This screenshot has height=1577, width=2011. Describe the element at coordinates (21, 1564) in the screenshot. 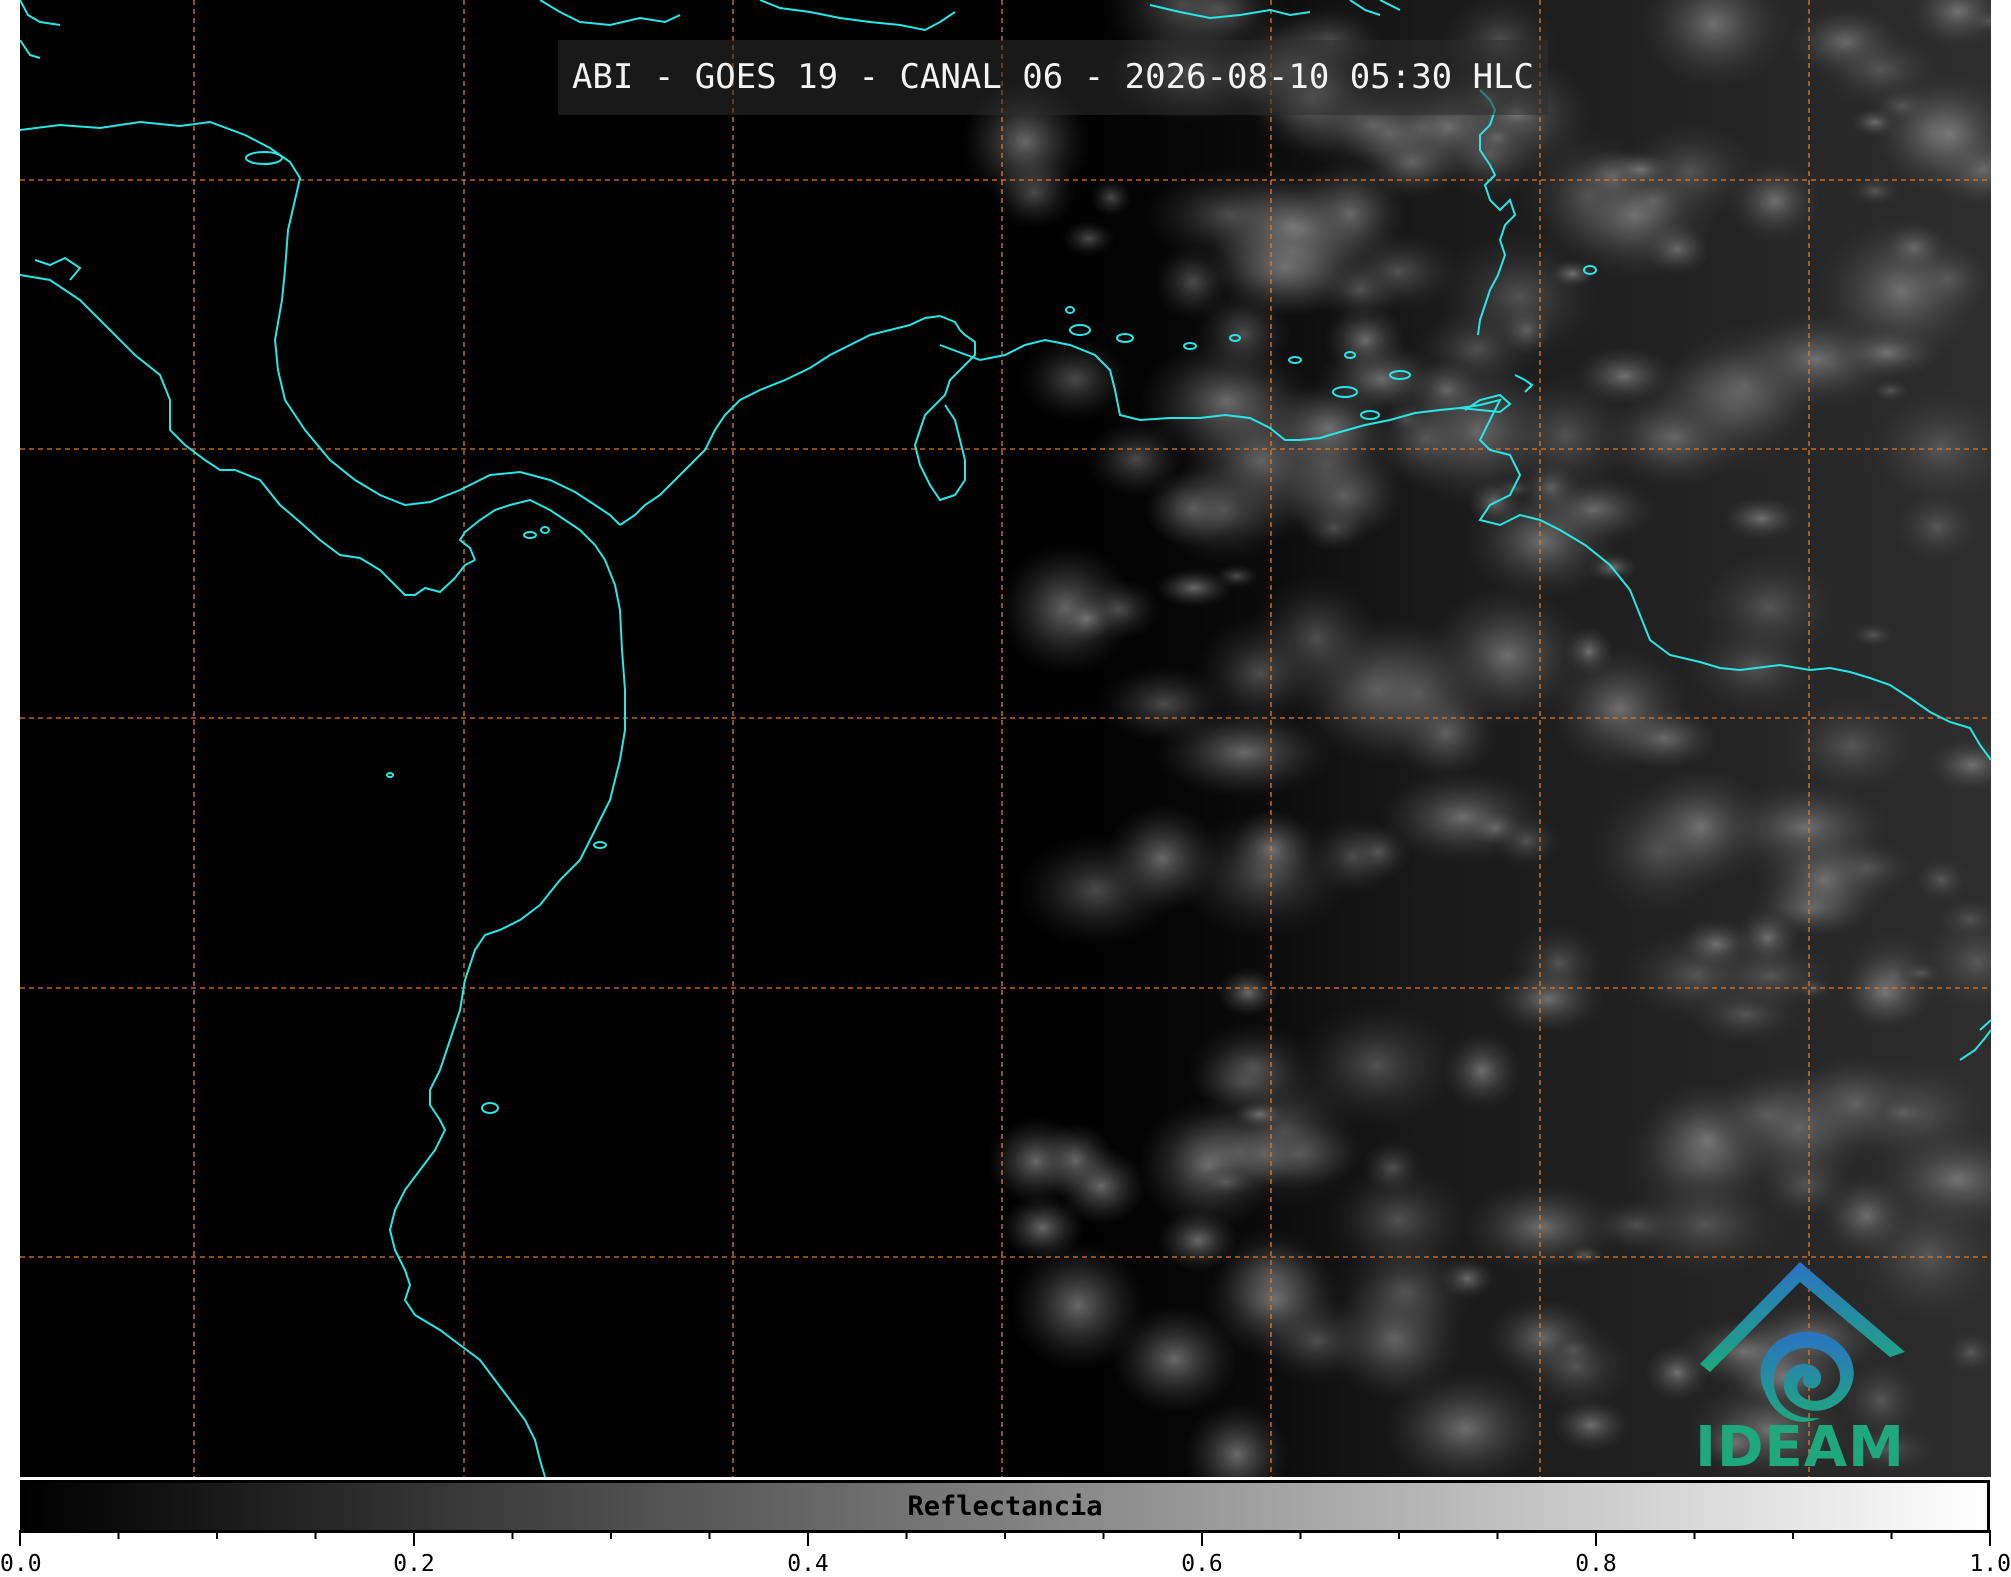

I see `colorbar-tick-label: 0.0` at that location.